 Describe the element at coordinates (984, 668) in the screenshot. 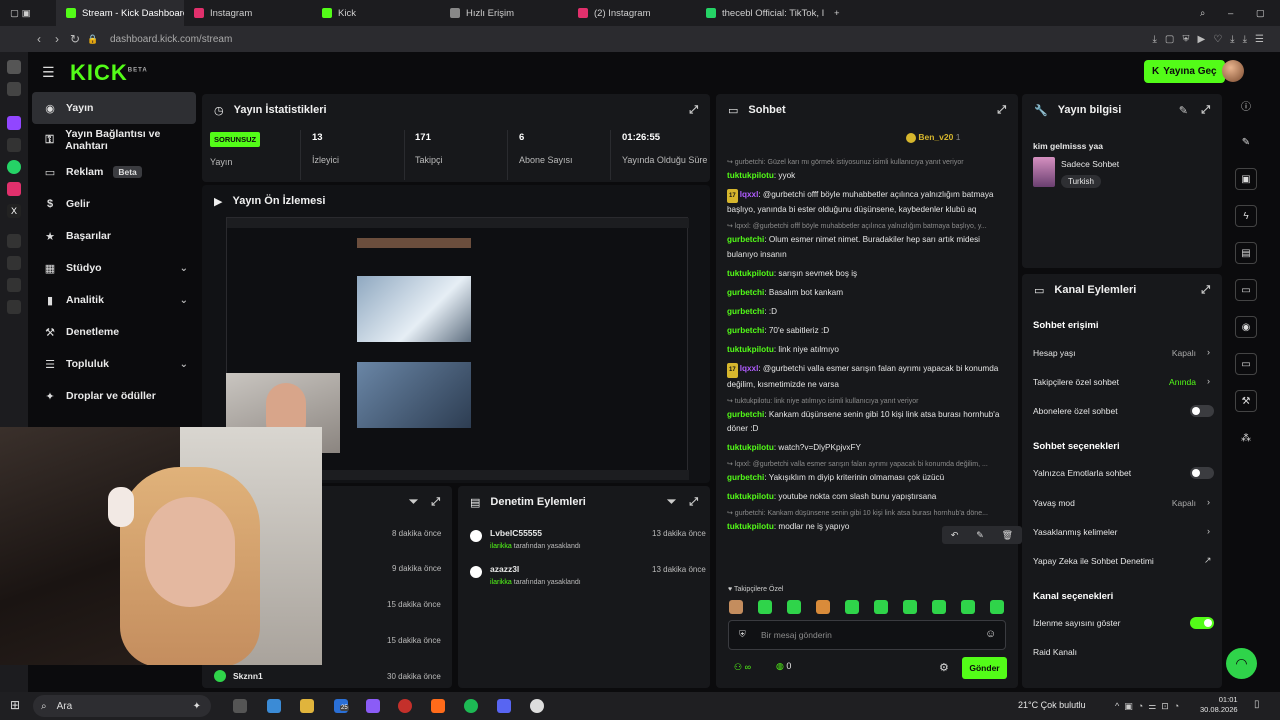

I see `send-button: Gönder` at that location.